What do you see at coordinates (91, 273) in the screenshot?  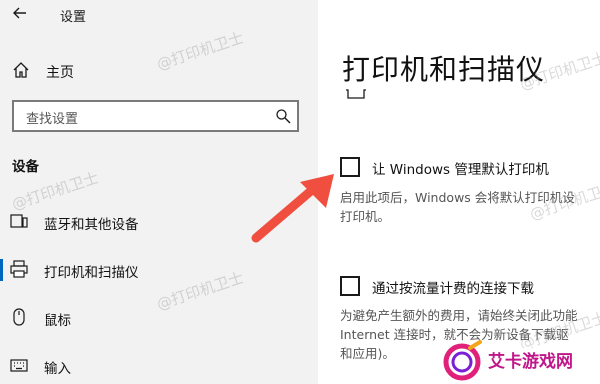 I see `sidebar-item-label: 打印机和扫描仪` at bounding box center [91, 273].